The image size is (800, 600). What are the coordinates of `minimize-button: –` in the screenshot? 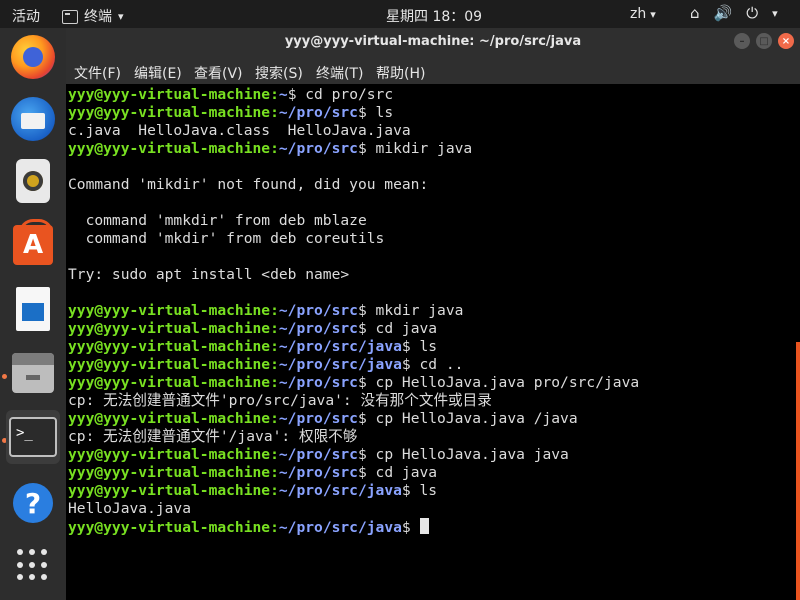 It's located at (742, 41).